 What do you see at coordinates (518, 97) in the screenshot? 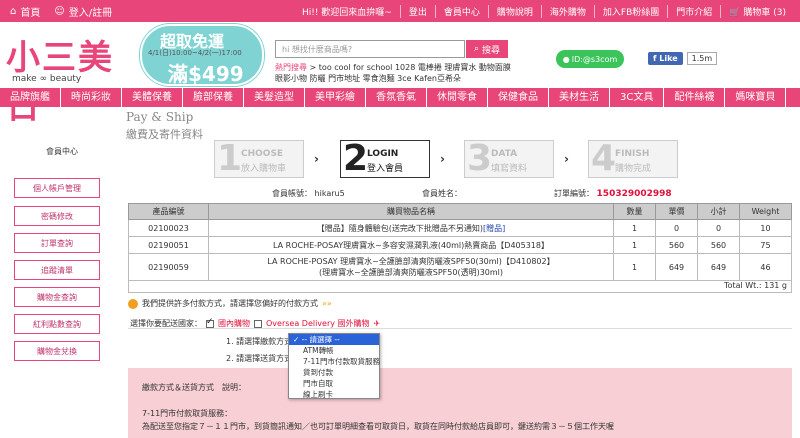
I see `nav-item: 保健食品` at bounding box center [518, 97].